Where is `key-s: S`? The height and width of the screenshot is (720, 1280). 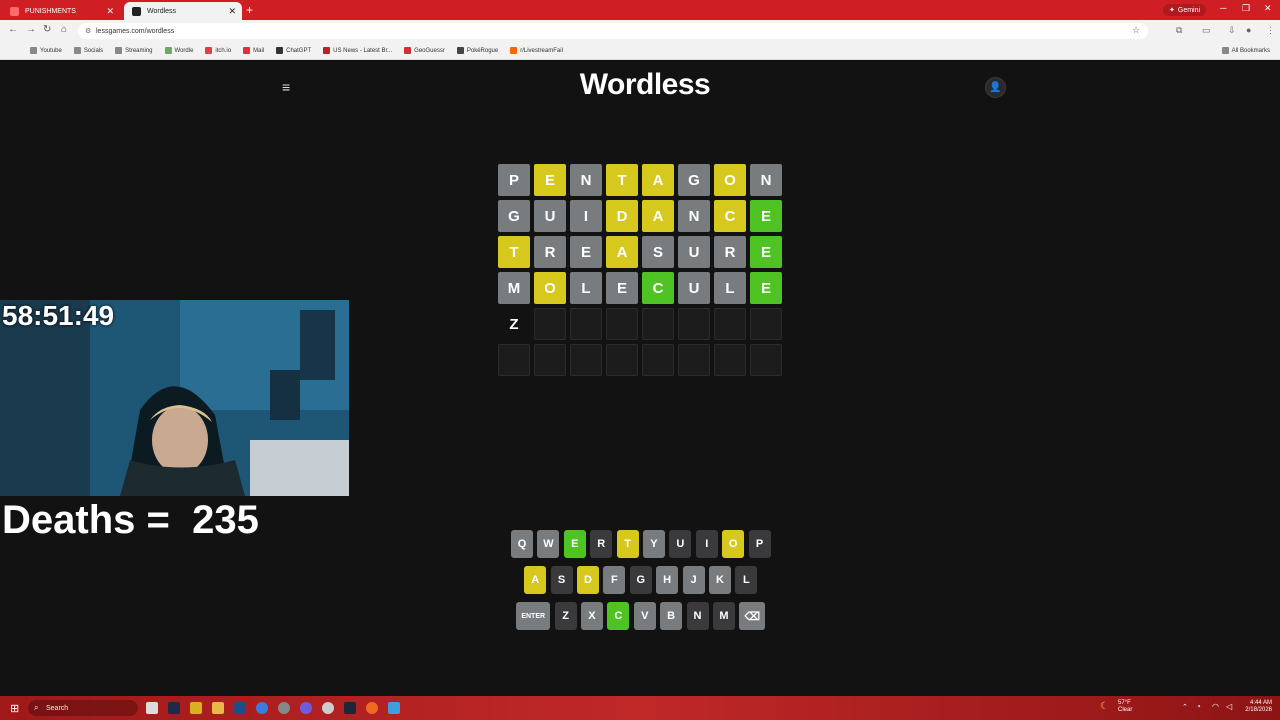 key-s: S is located at coordinates (561, 580).